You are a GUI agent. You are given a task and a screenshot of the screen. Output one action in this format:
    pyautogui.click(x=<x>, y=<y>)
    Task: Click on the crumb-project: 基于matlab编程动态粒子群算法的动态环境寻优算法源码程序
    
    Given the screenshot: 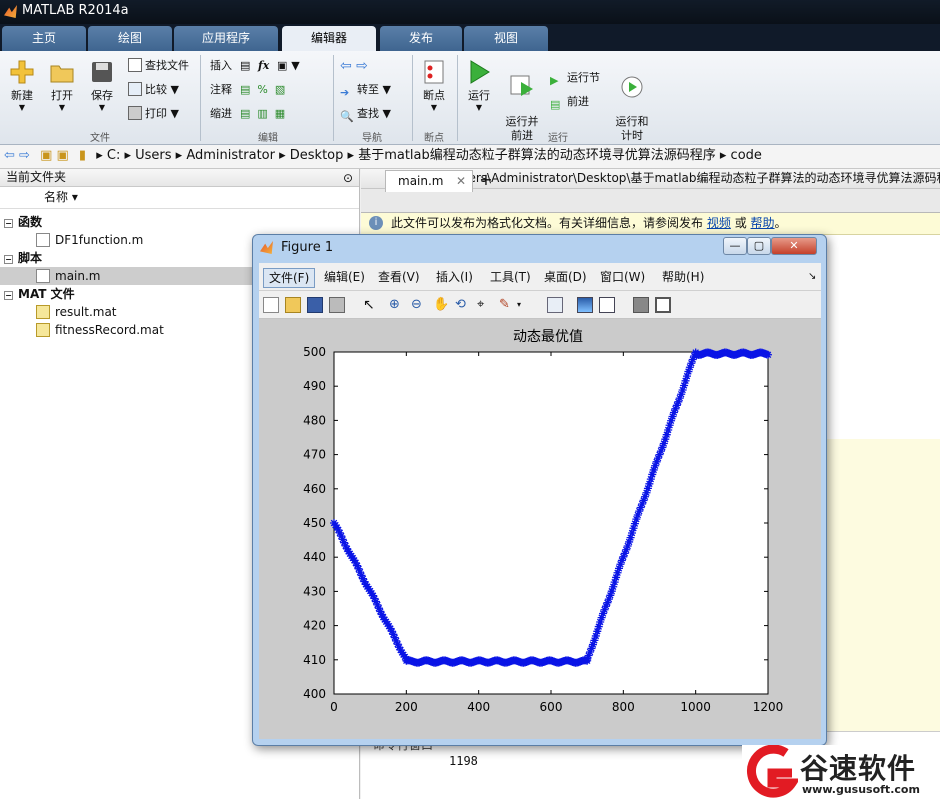 What is the action you would take?
    pyautogui.click(x=537, y=155)
    